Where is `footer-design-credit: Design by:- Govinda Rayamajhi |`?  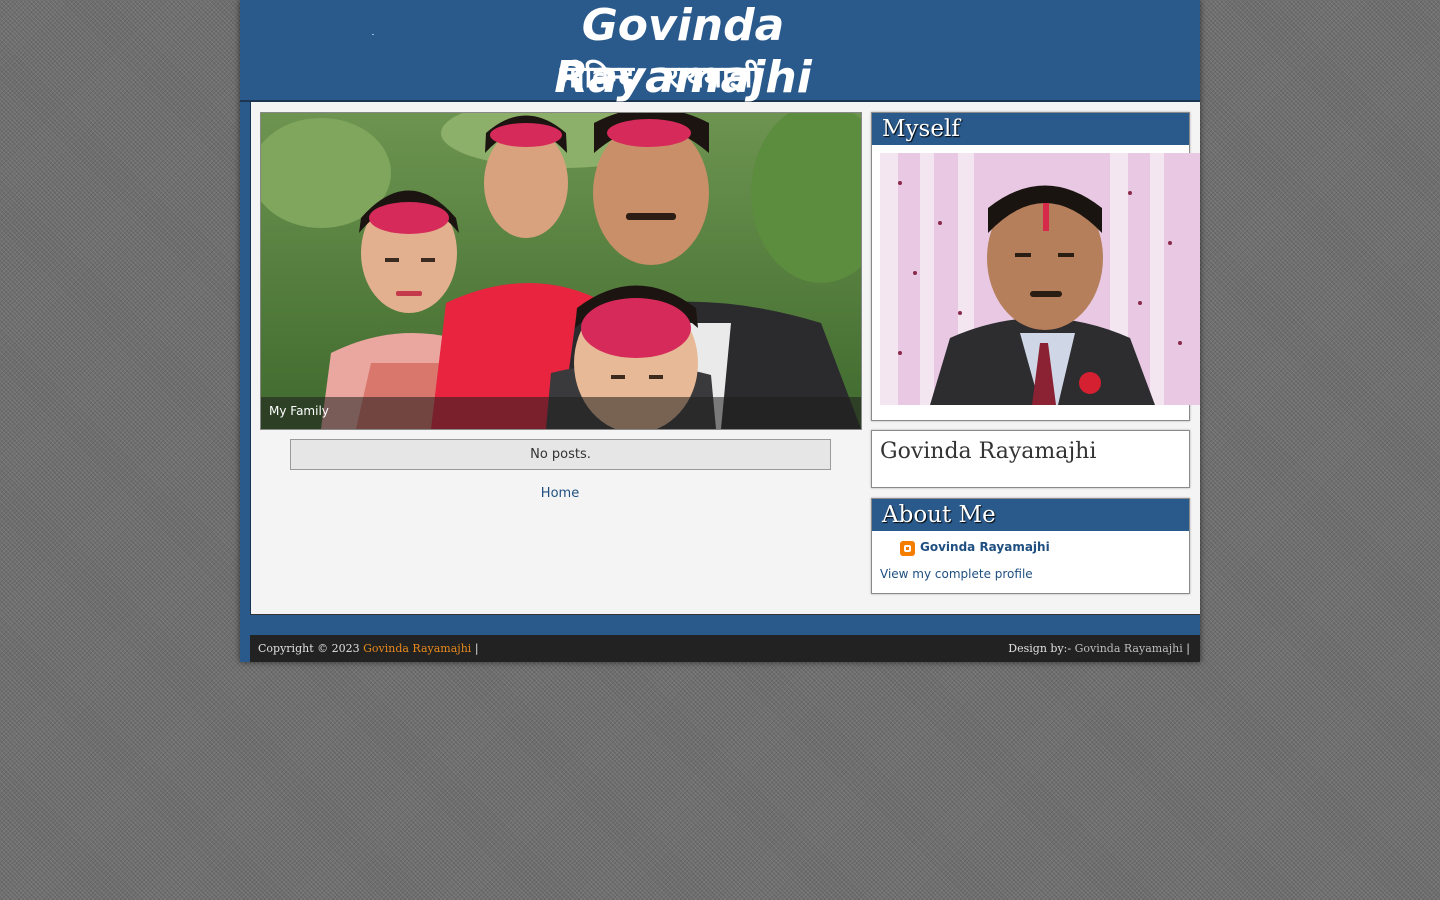 footer-design-credit: Design by:- Govinda Rayamajhi | is located at coordinates (1099, 648).